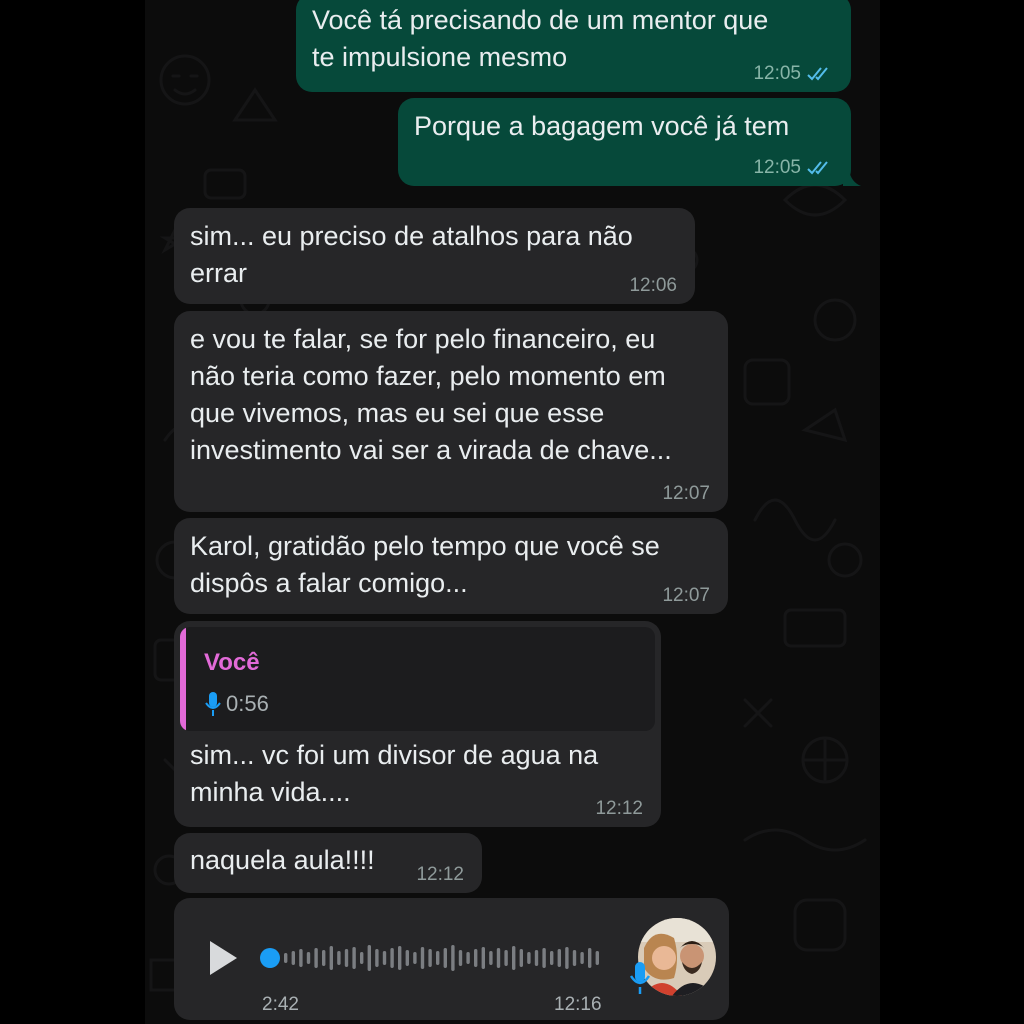 The image size is (1024, 1024). I want to click on quote-duration: 0:56, so click(247, 703).